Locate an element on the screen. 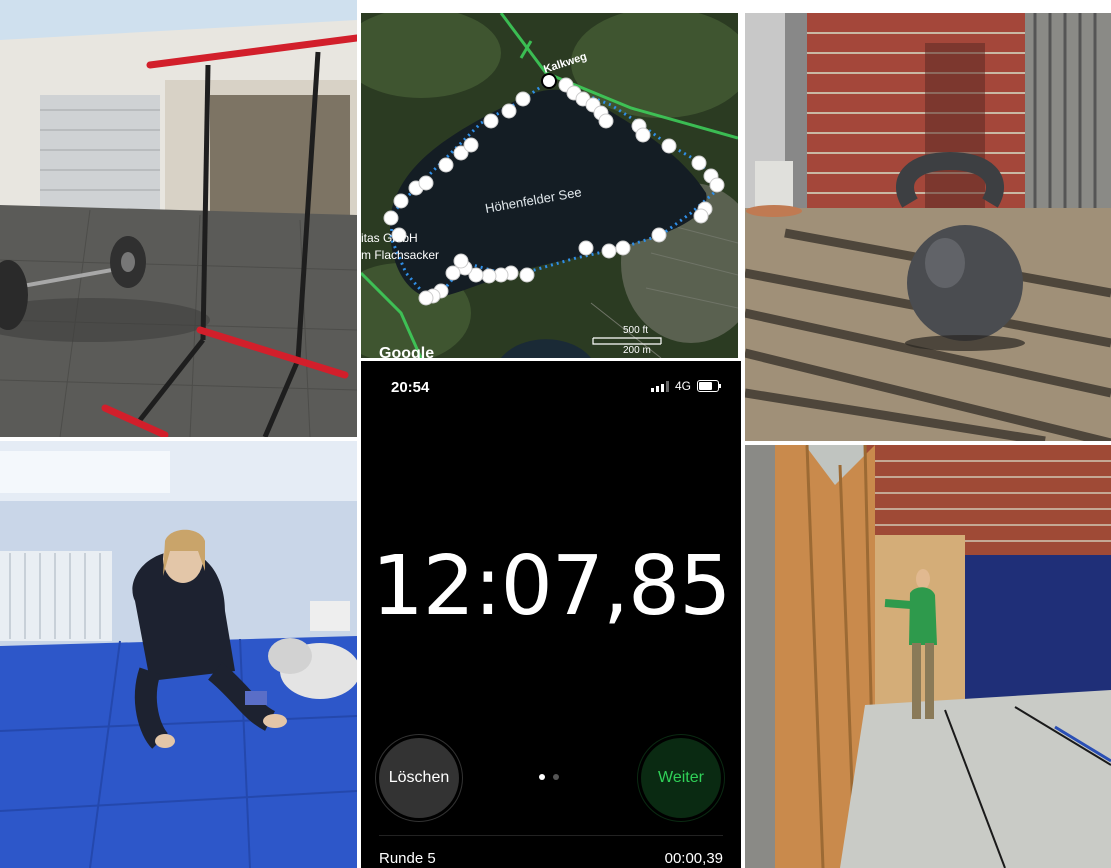  scale-ft-label: 500 ft is located at coordinates (635, 330).